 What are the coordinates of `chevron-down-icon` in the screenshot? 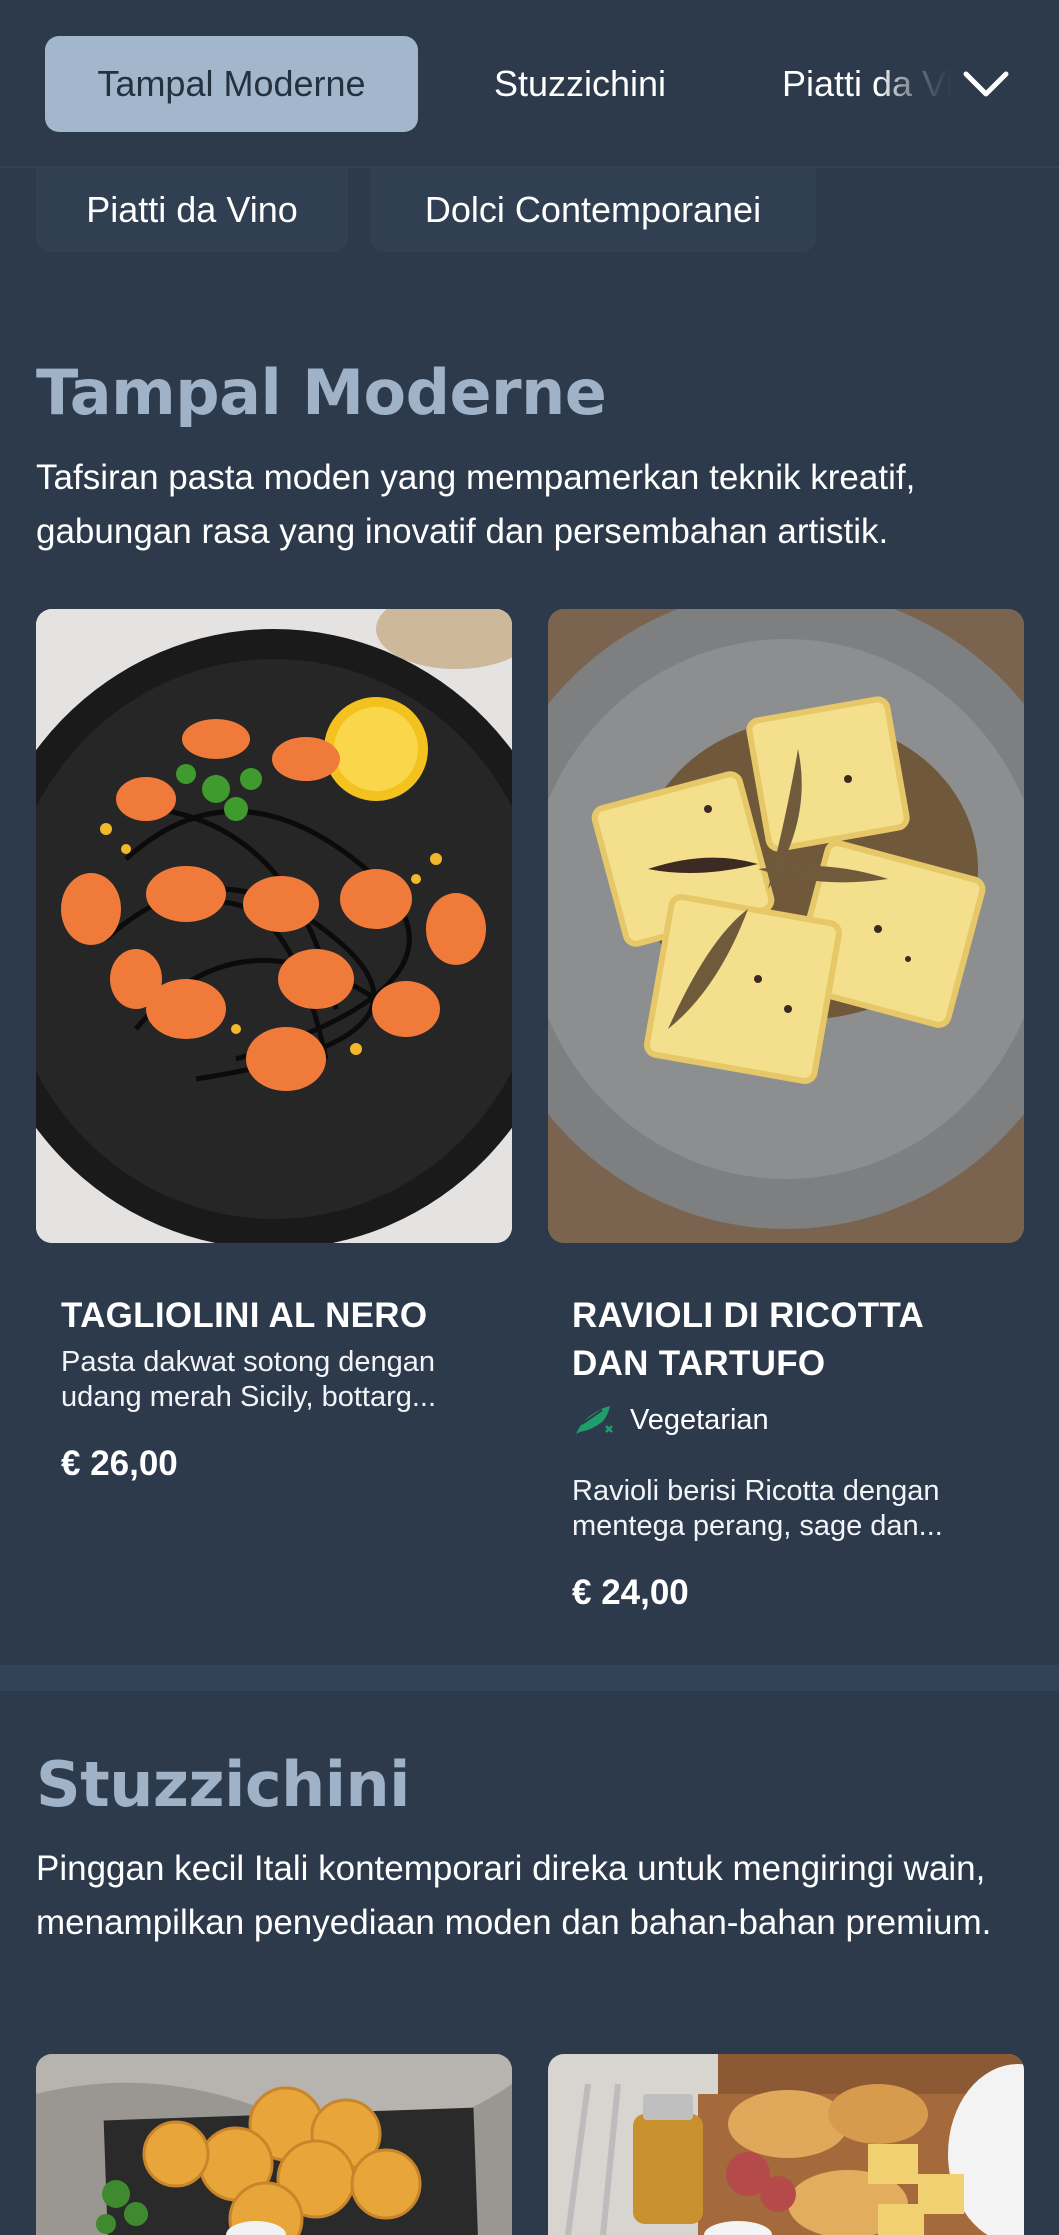 It's located at (986, 84).